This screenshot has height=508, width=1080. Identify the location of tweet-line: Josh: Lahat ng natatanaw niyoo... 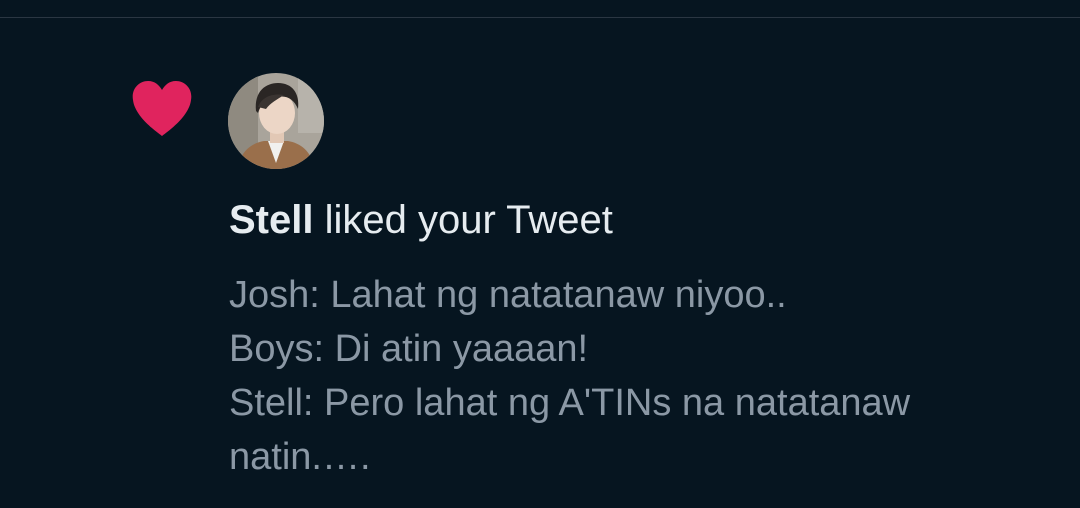
(508, 295).